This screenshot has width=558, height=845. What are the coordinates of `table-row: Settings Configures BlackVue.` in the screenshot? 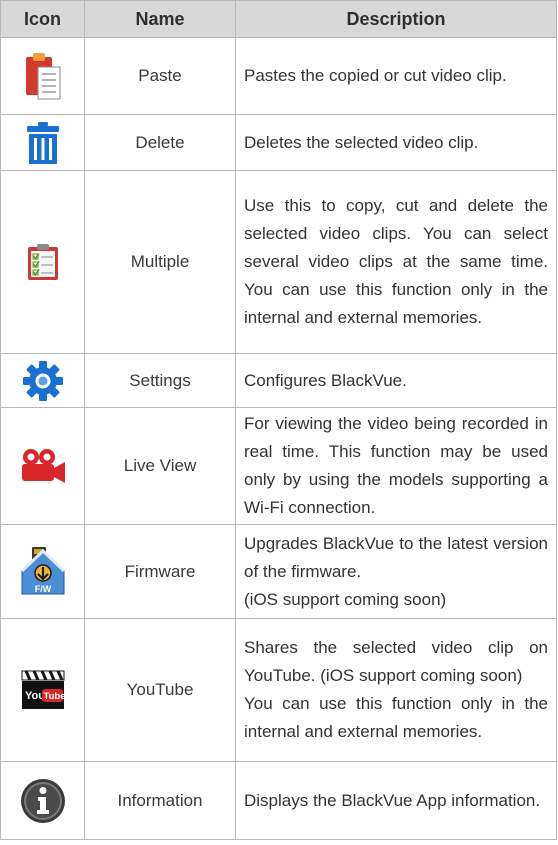 It's located at (278, 380).